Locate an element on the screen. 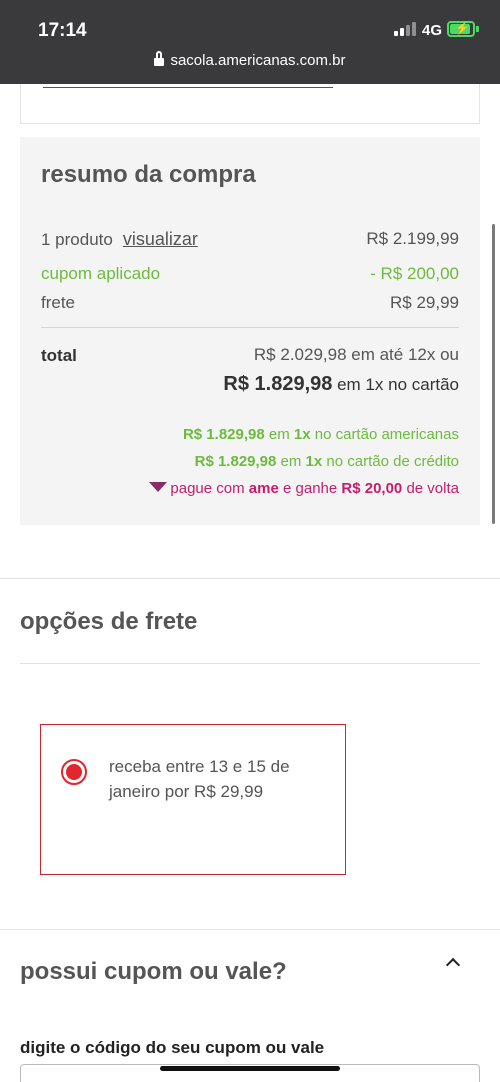  summary-title: resumo da compra is located at coordinates (148, 174).